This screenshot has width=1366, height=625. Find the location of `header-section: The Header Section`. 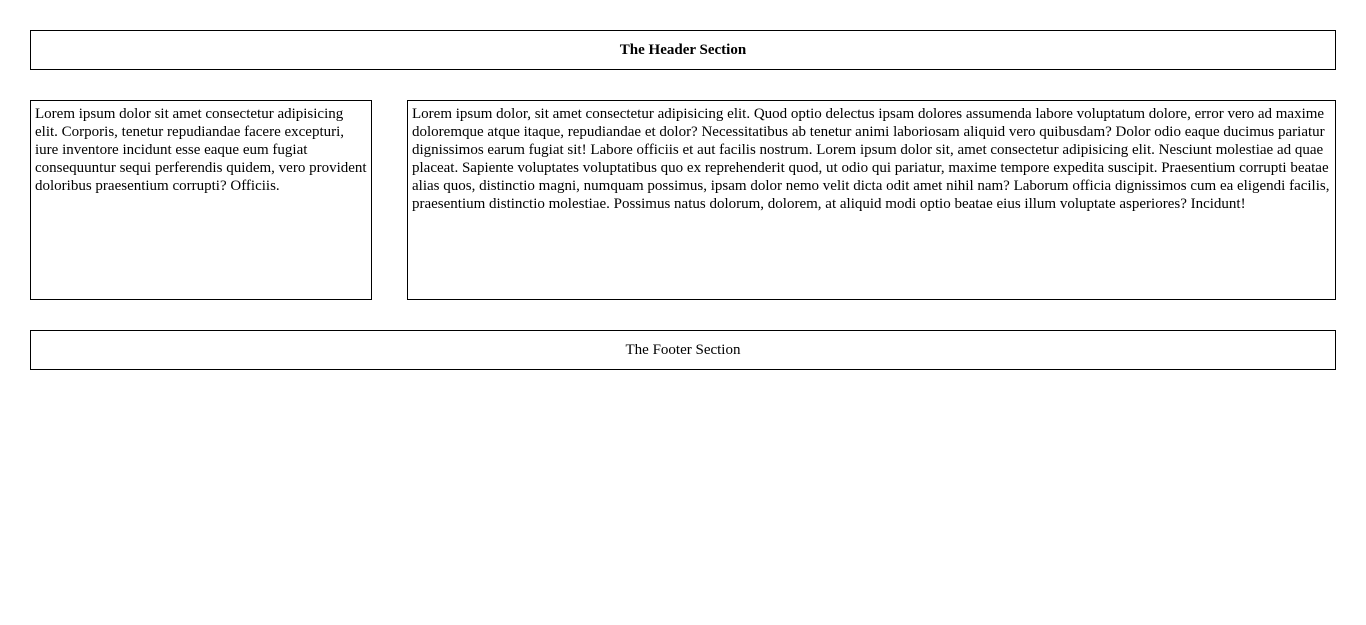

header-section: The Header Section is located at coordinates (683, 50).